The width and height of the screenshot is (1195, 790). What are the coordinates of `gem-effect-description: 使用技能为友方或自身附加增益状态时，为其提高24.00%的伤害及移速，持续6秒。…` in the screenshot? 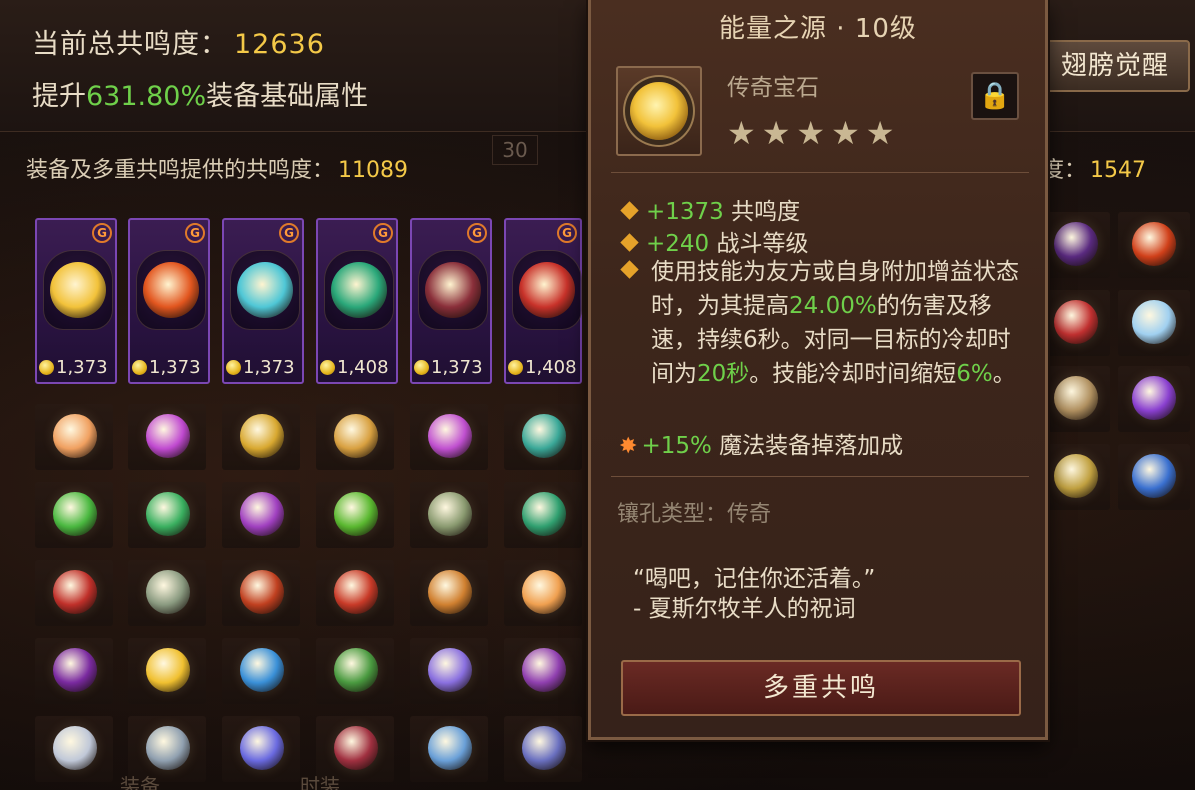 It's located at (841, 323).